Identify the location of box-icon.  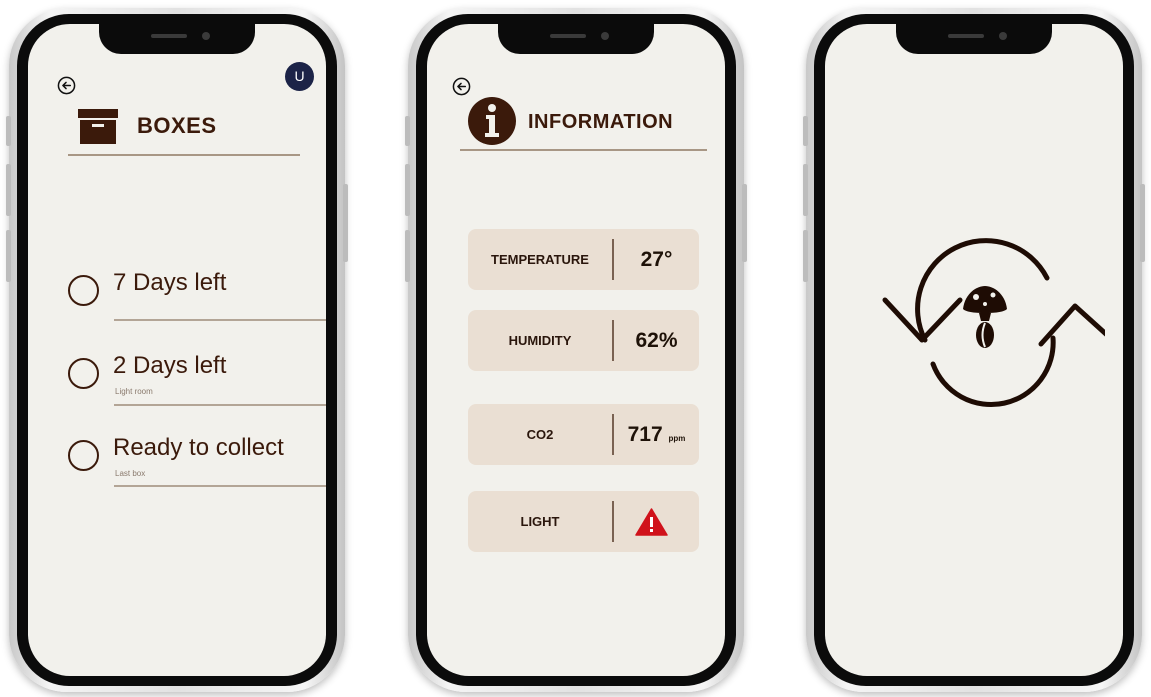
(98, 126).